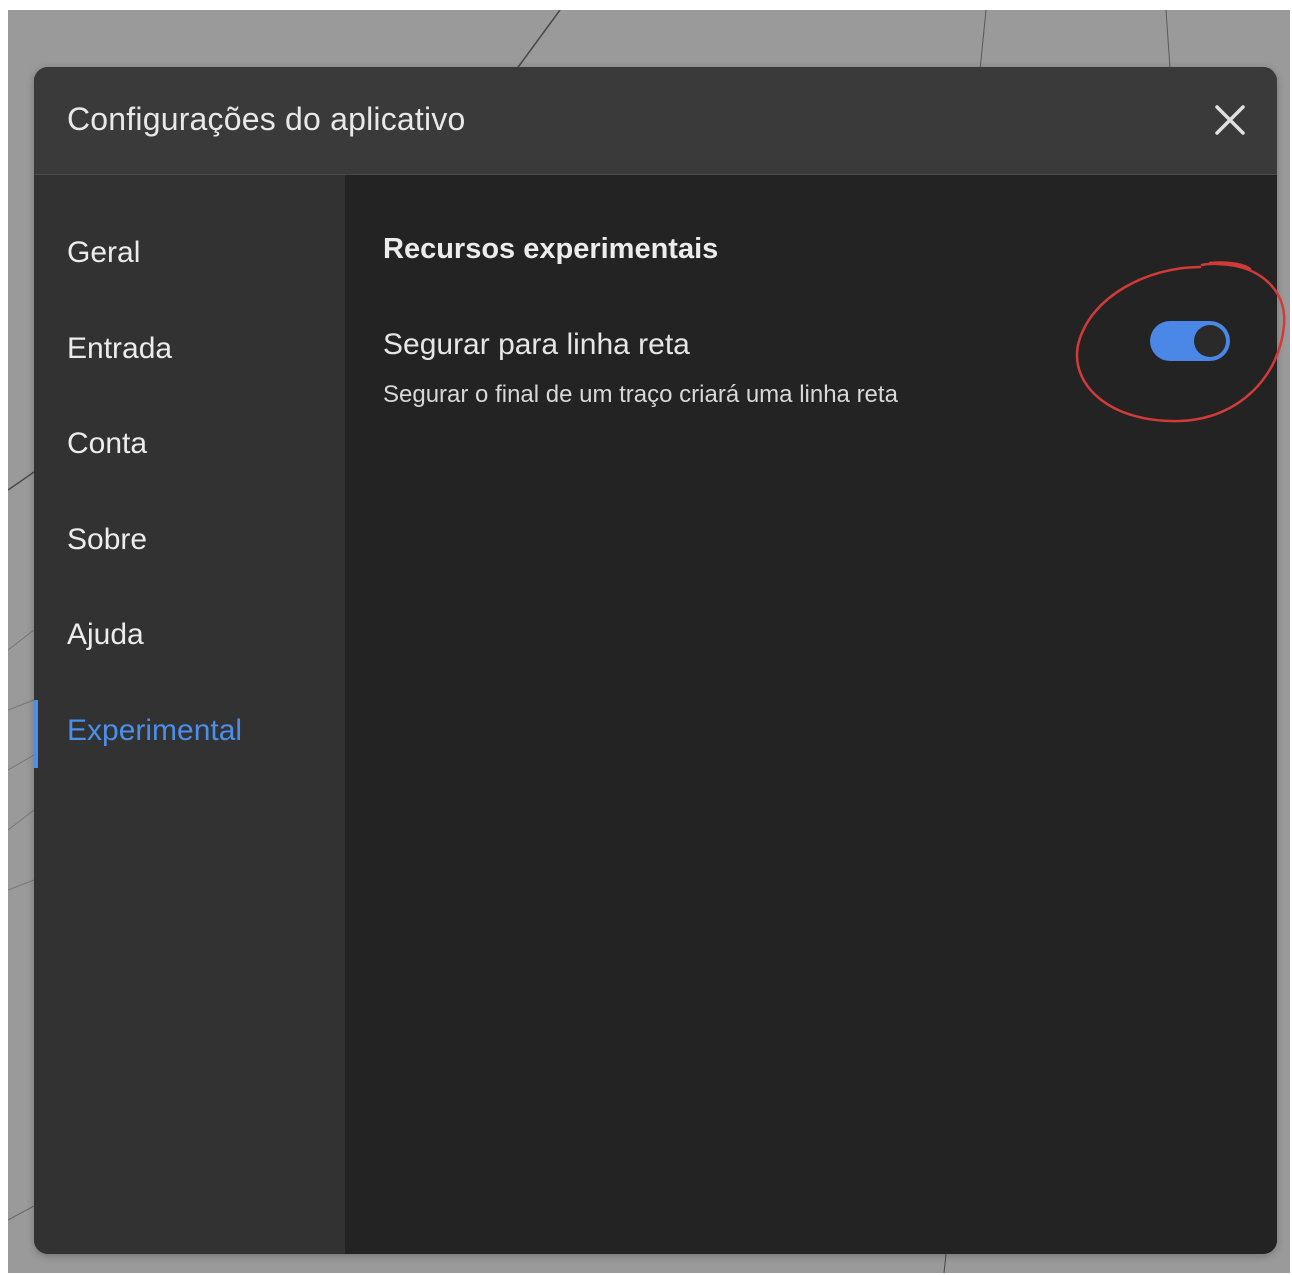 The height and width of the screenshot is (1275, 1292). I want to click on sidebar-item-label: Geral, so click(104, 252).